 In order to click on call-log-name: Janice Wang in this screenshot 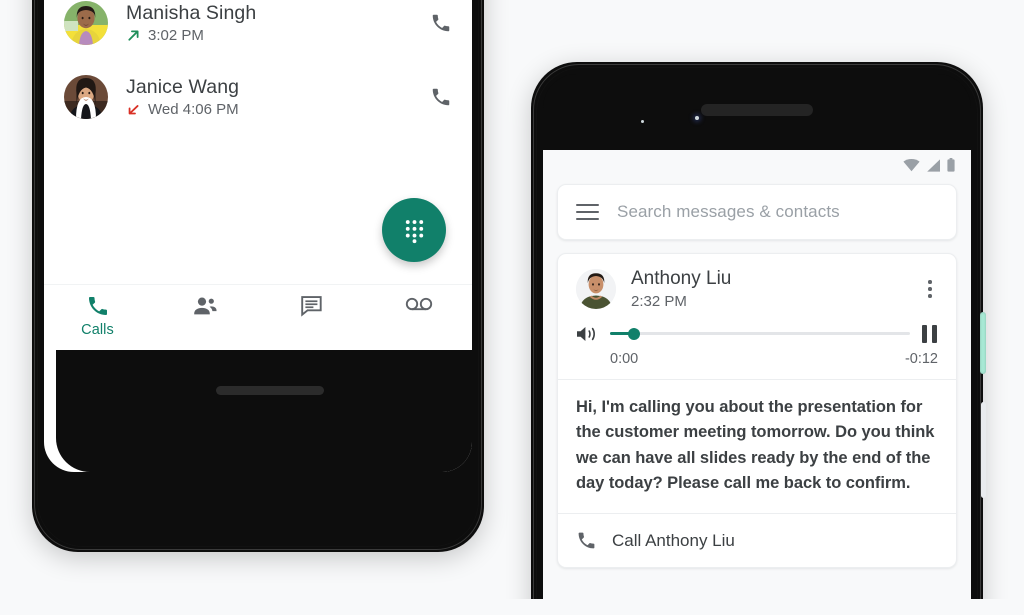, I will do `click(183, 86)`.